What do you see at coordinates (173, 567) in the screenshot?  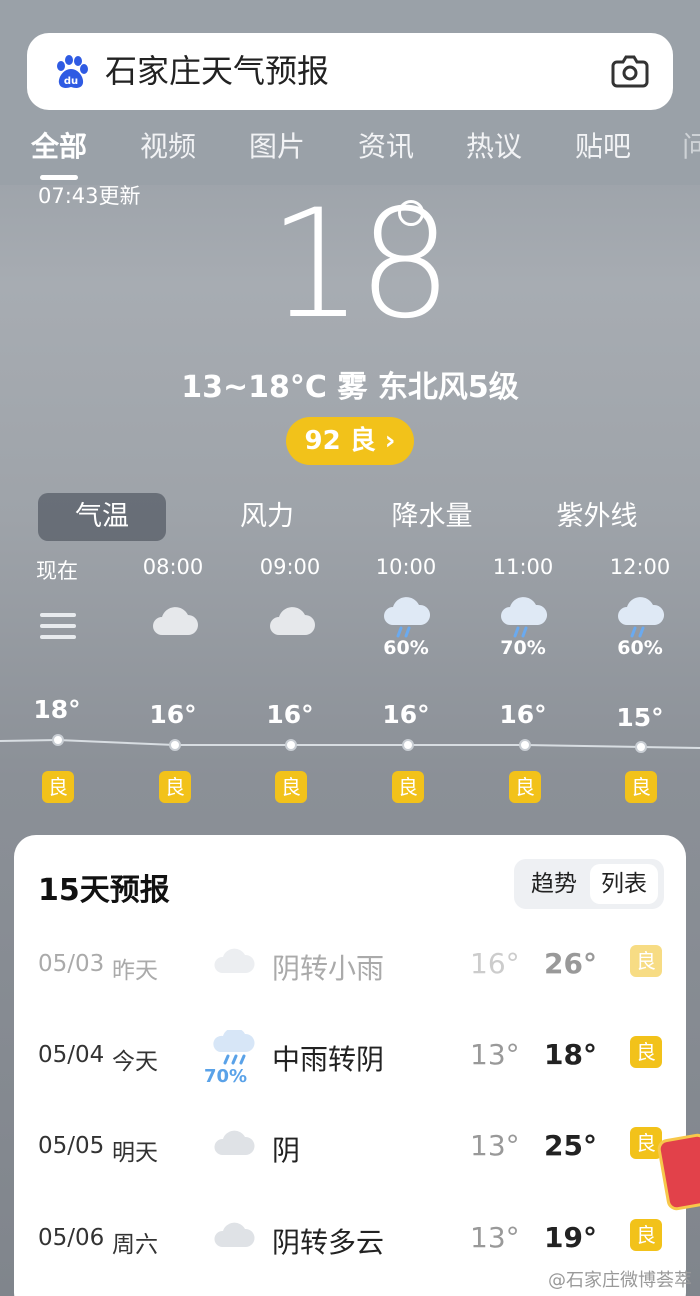 I see `hour-time: 08:00` at bounding box center [173, 567].